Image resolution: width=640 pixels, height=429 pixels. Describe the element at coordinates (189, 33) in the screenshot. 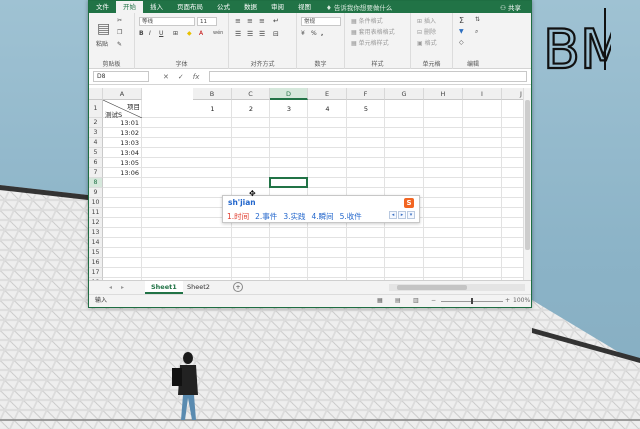

I see `fill-color-icon: ◆` at that location.